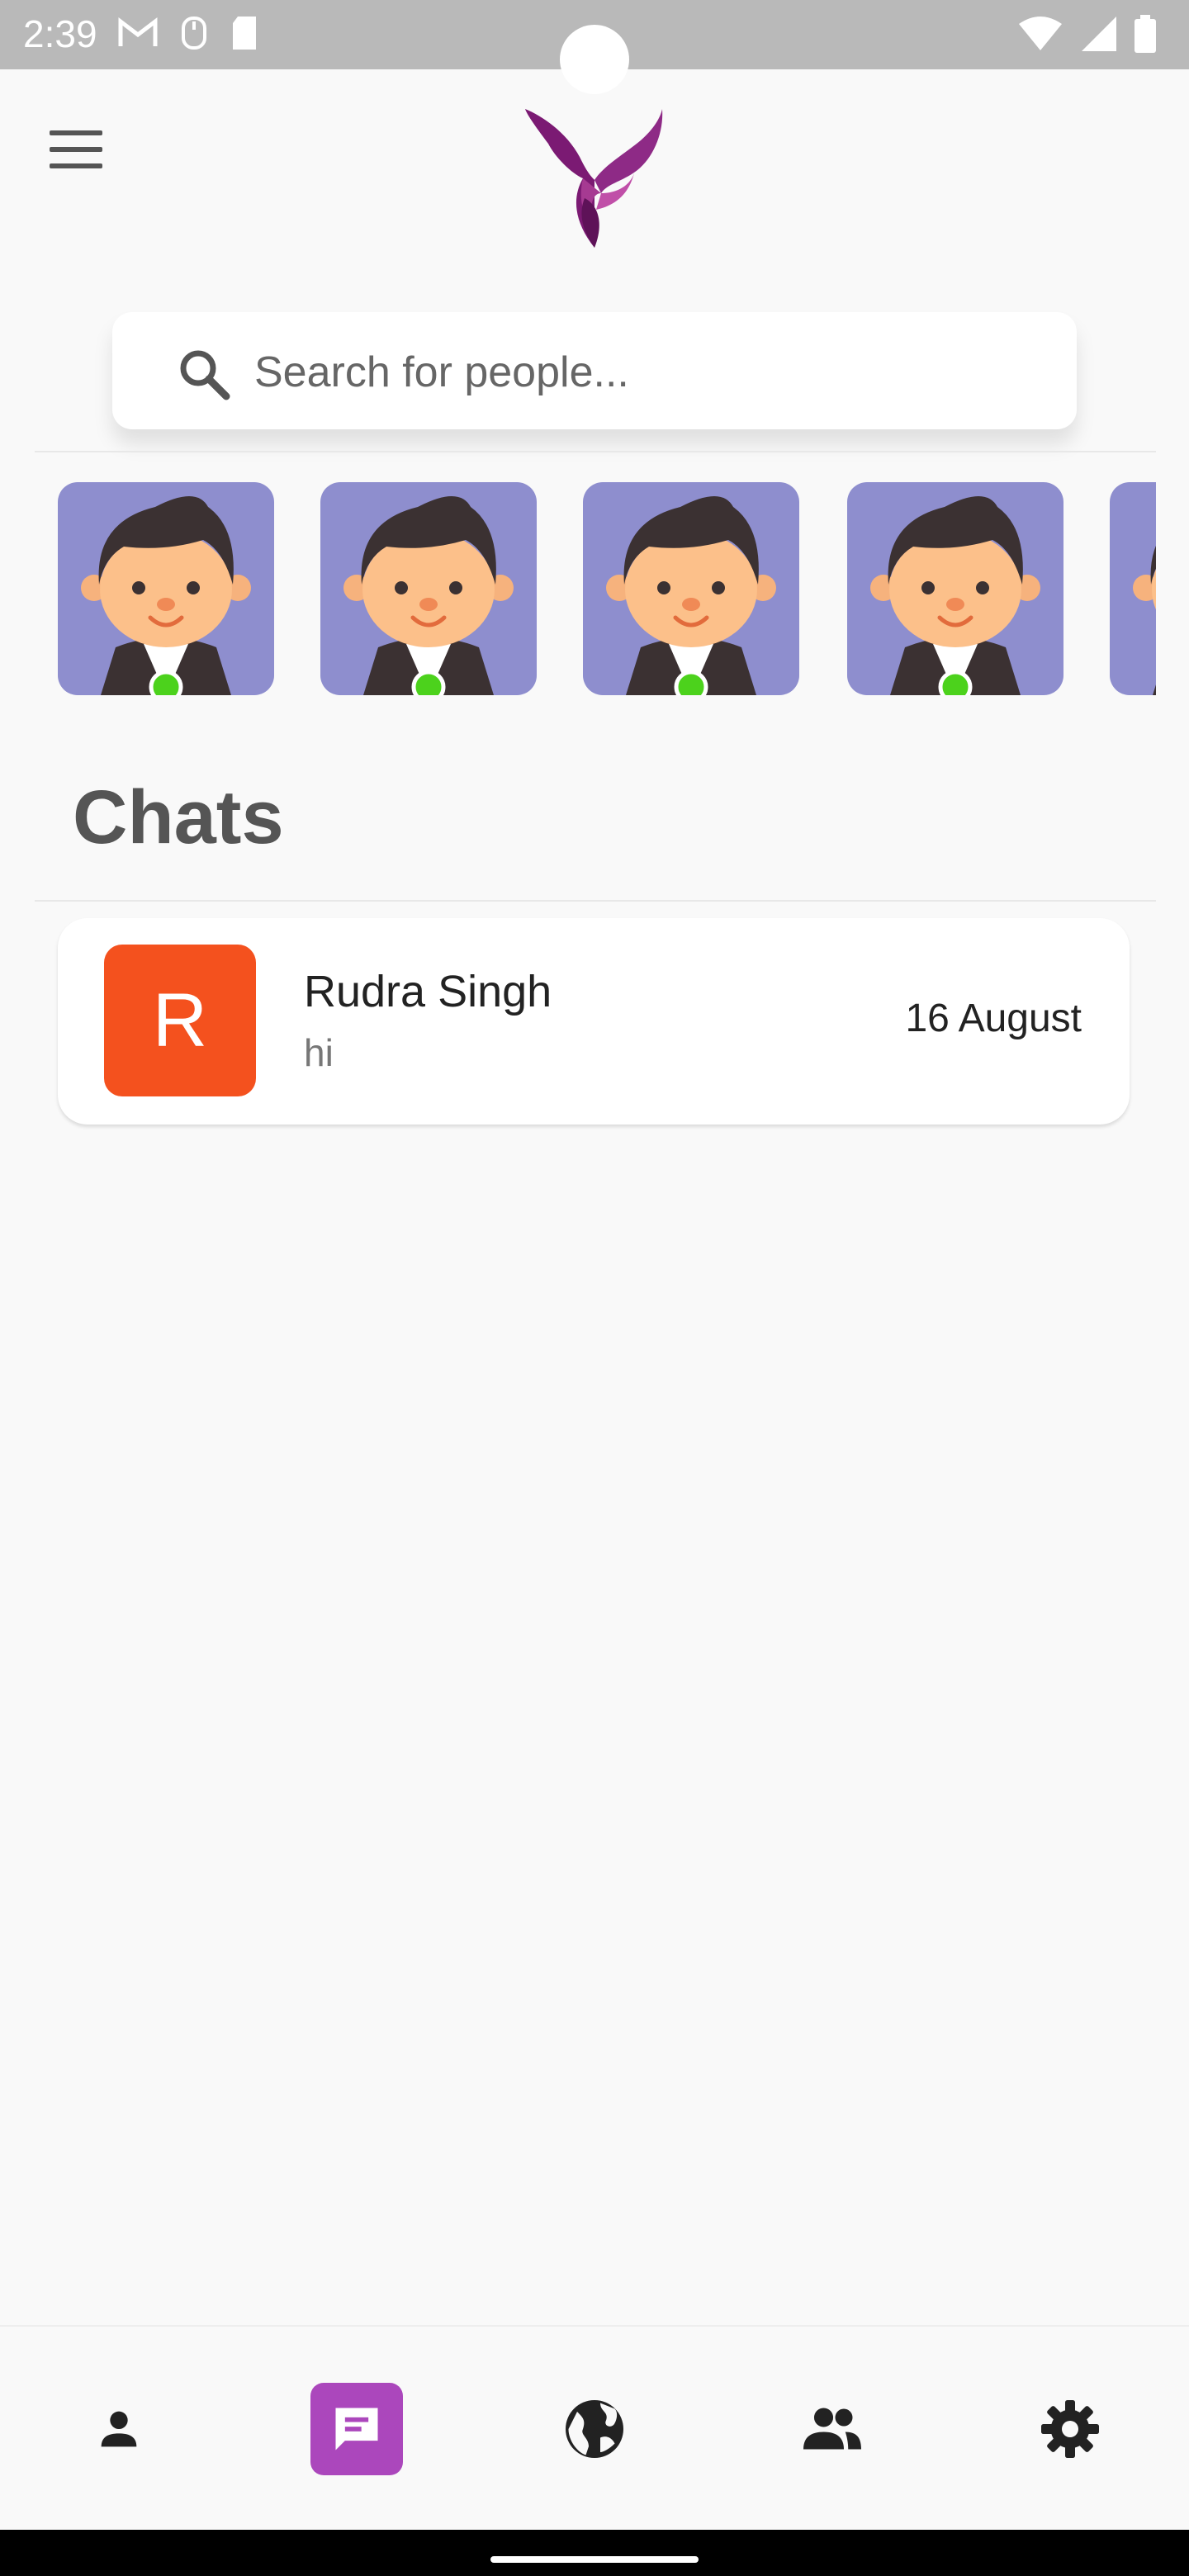 This screenshot has height=2576, width=1189. What do you see at coordinates (594, 59) in the screenshot?
I see `camera-cutout` at bounding box center [594, 59].